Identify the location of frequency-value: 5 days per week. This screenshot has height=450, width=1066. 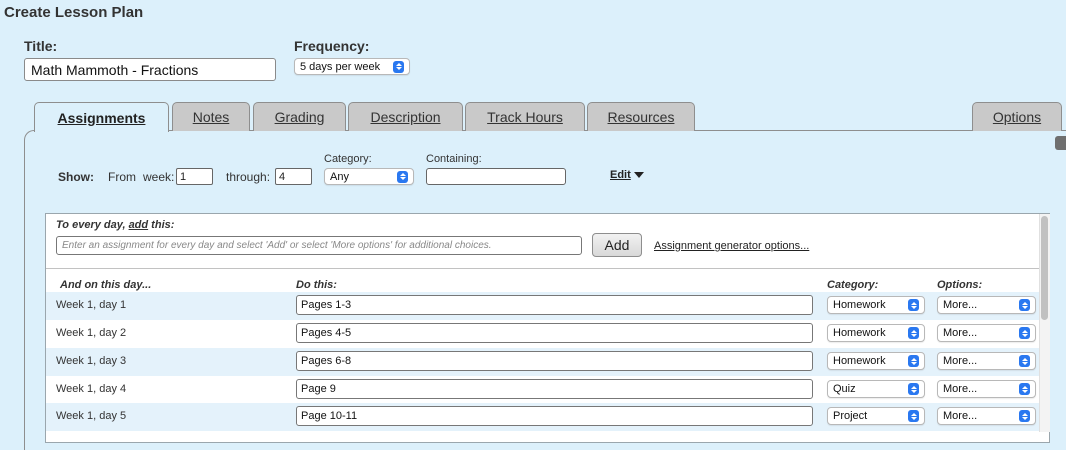
(340, 66).